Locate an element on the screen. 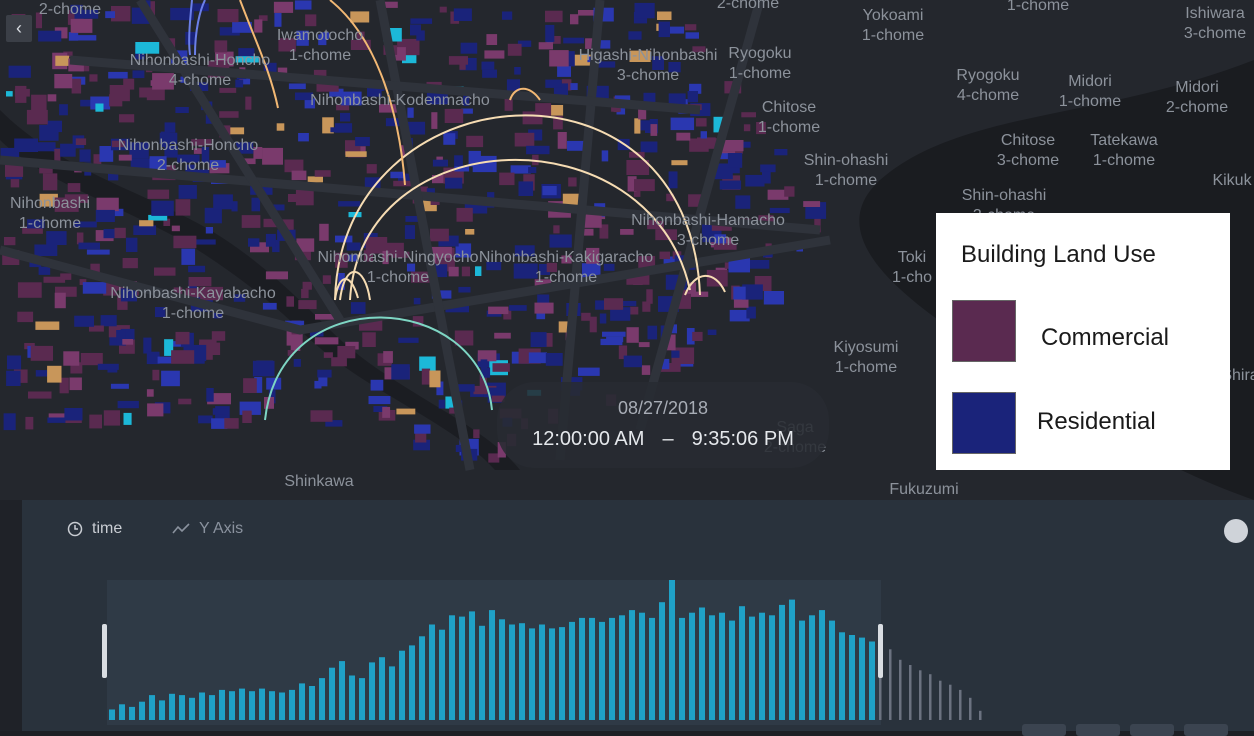  chevron-left-icon: ‹ is located at coordinates (19, 28).